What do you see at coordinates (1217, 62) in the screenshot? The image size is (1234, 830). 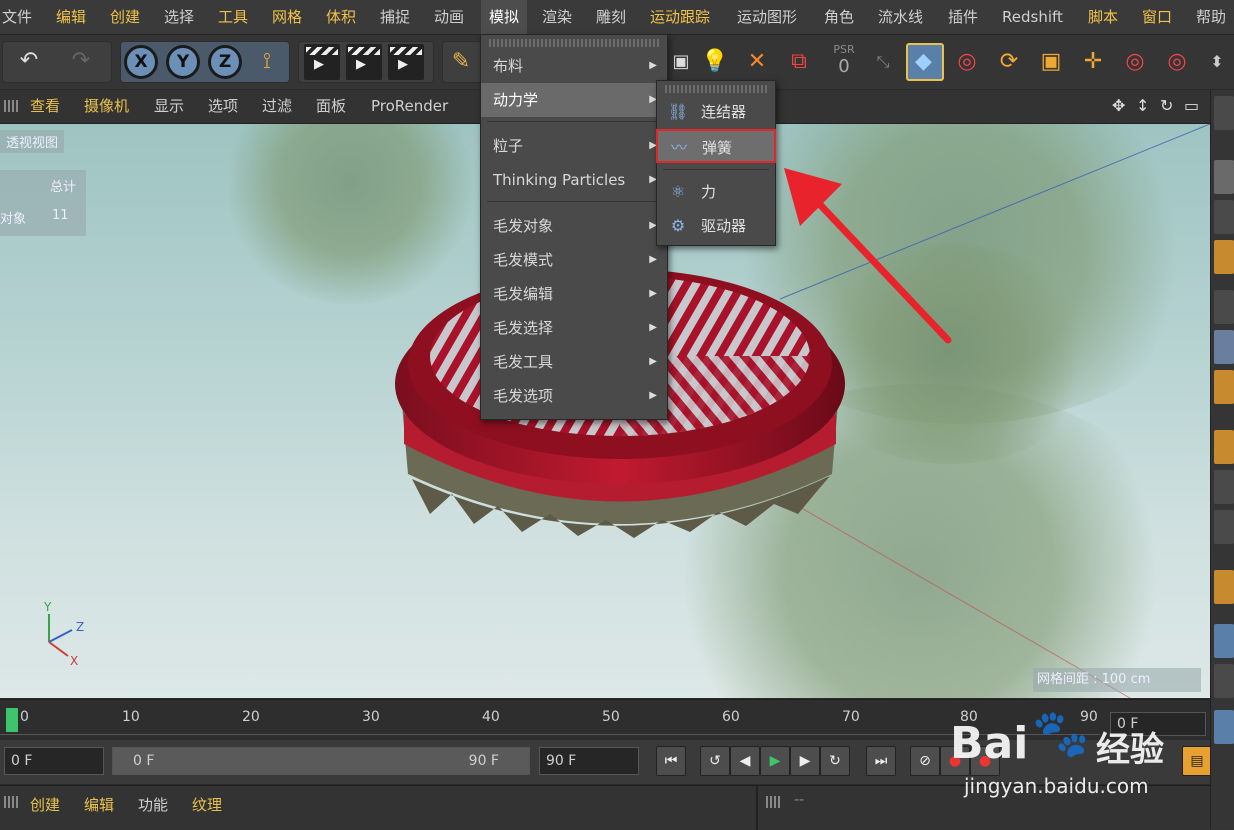 I see `more-tools-icon: ⬍` at bounding box center [1217, 62].